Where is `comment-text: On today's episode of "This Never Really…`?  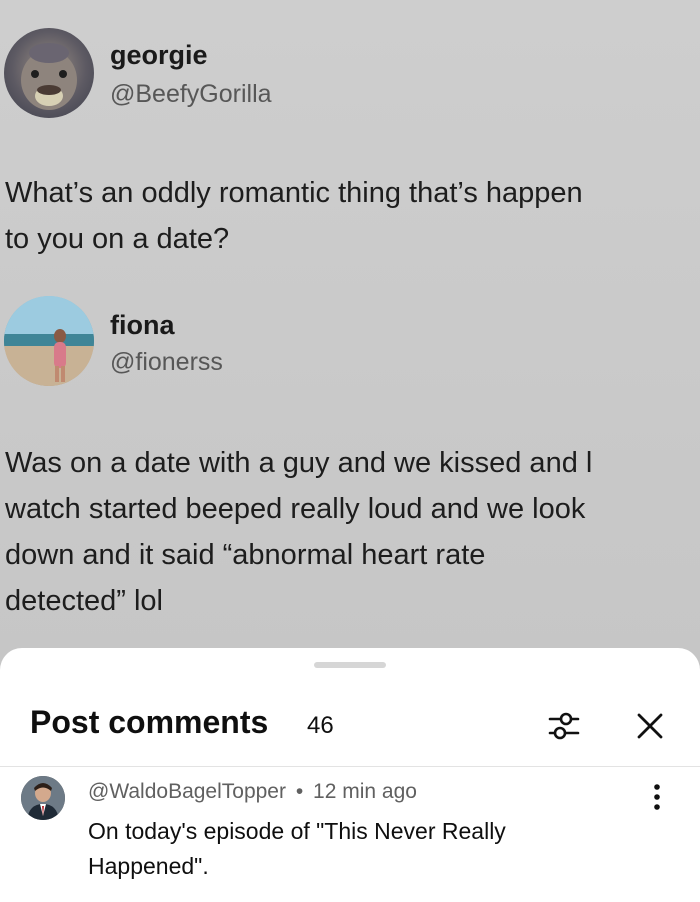 comment-text: On today's episode of "This Never Really… is located at coordinates (297, 848).